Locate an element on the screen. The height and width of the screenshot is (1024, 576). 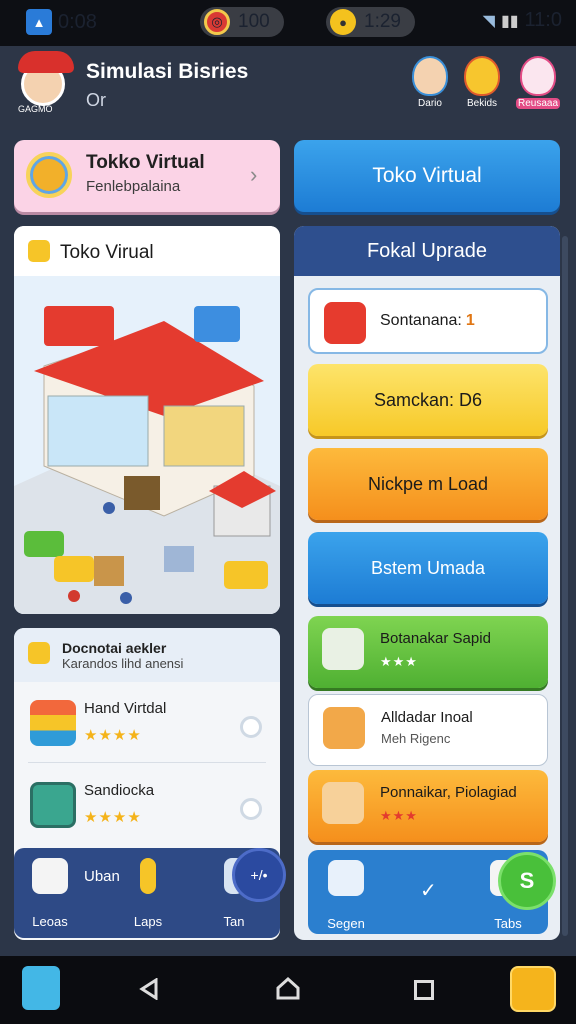
chevron-right-icon: › is located at coordinates (254, 174).